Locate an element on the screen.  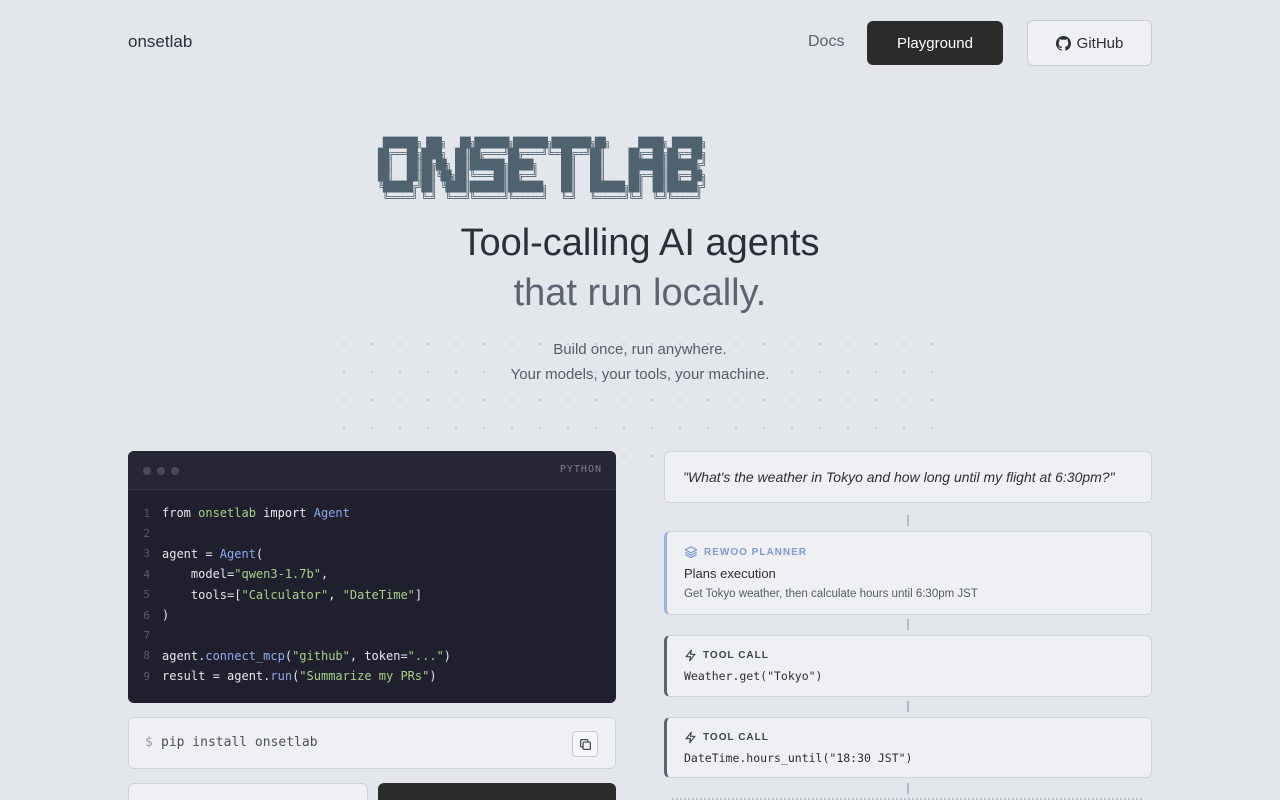
code-line: 3 agent = Agent( is located at coordinates (372, 554).